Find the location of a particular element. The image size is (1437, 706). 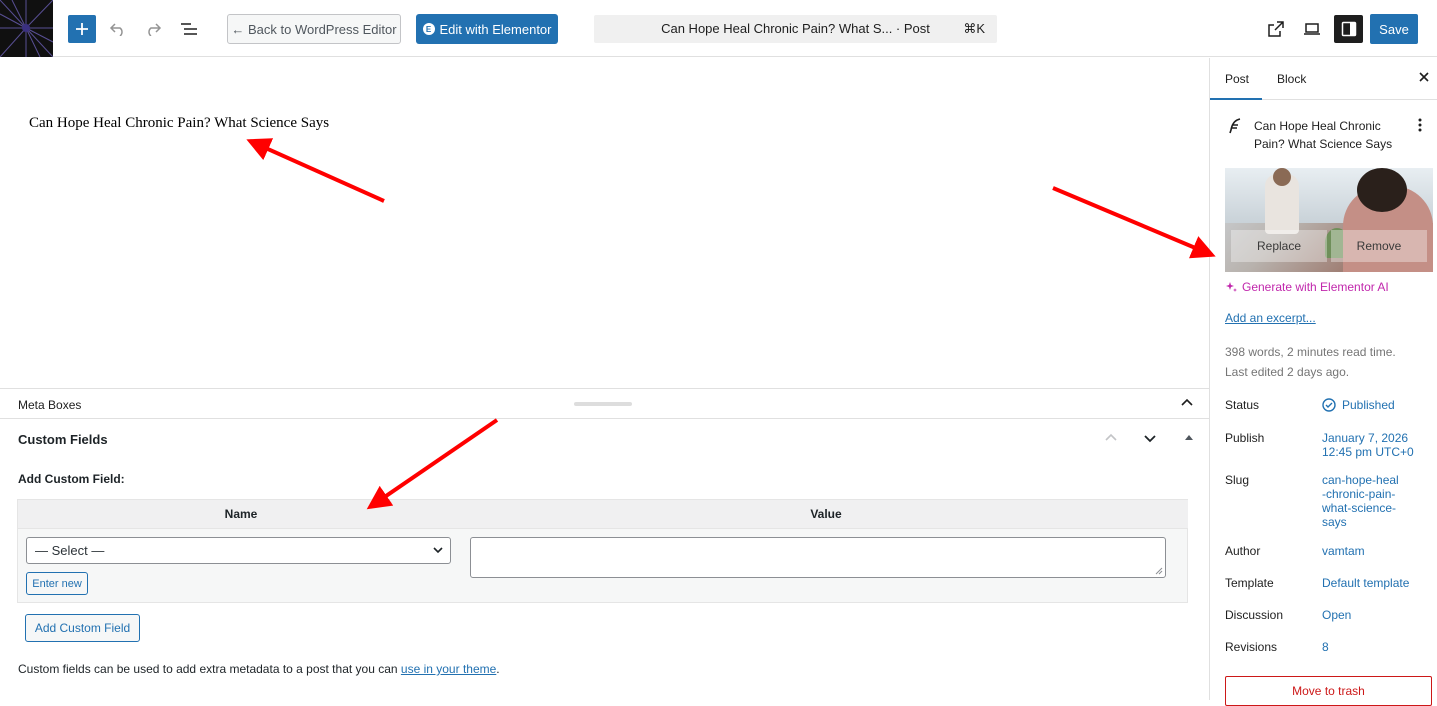

meta-boxes-header: Meta Boxes is located at coordinates (604, 404).